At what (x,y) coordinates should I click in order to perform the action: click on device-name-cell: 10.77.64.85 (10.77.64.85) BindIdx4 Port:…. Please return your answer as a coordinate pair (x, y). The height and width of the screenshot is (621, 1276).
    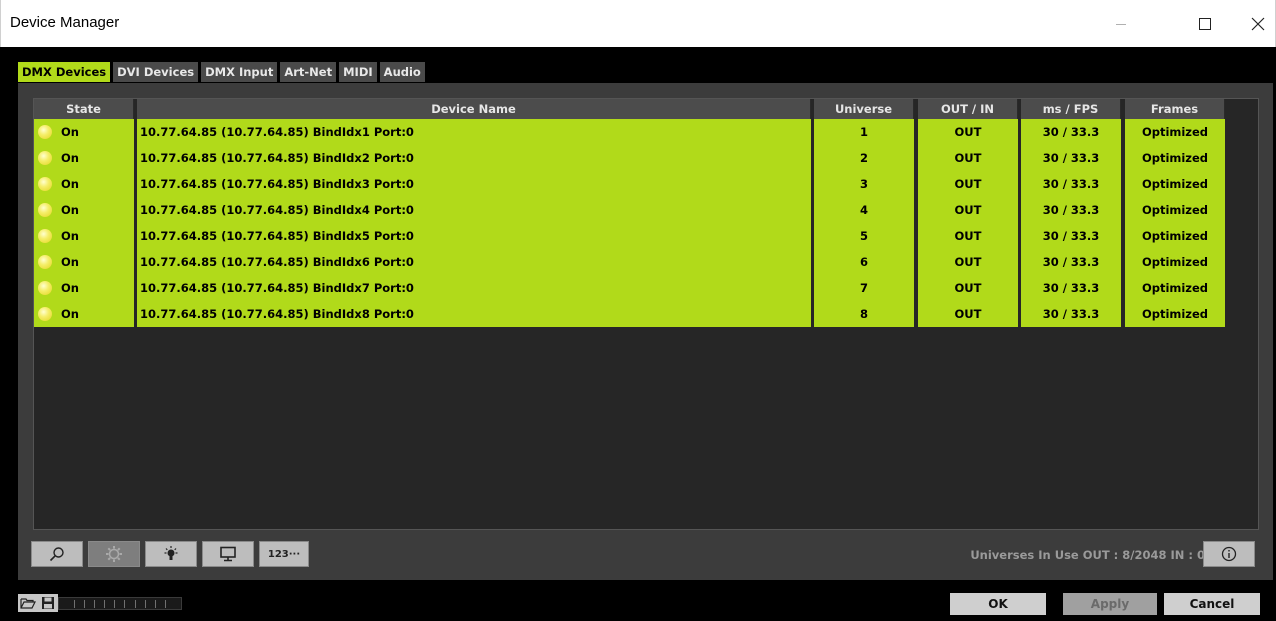
    Looking at the image, I should click on (474, 210).